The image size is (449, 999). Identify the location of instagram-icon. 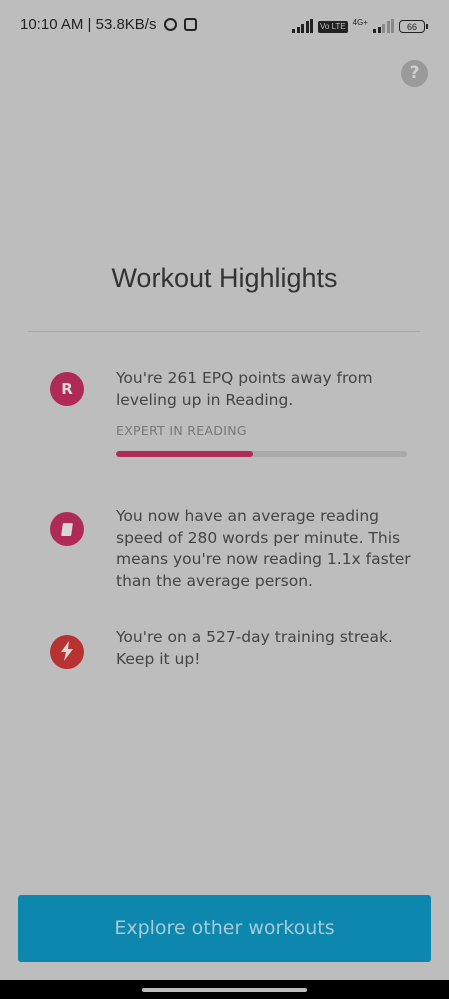
(190, 24).